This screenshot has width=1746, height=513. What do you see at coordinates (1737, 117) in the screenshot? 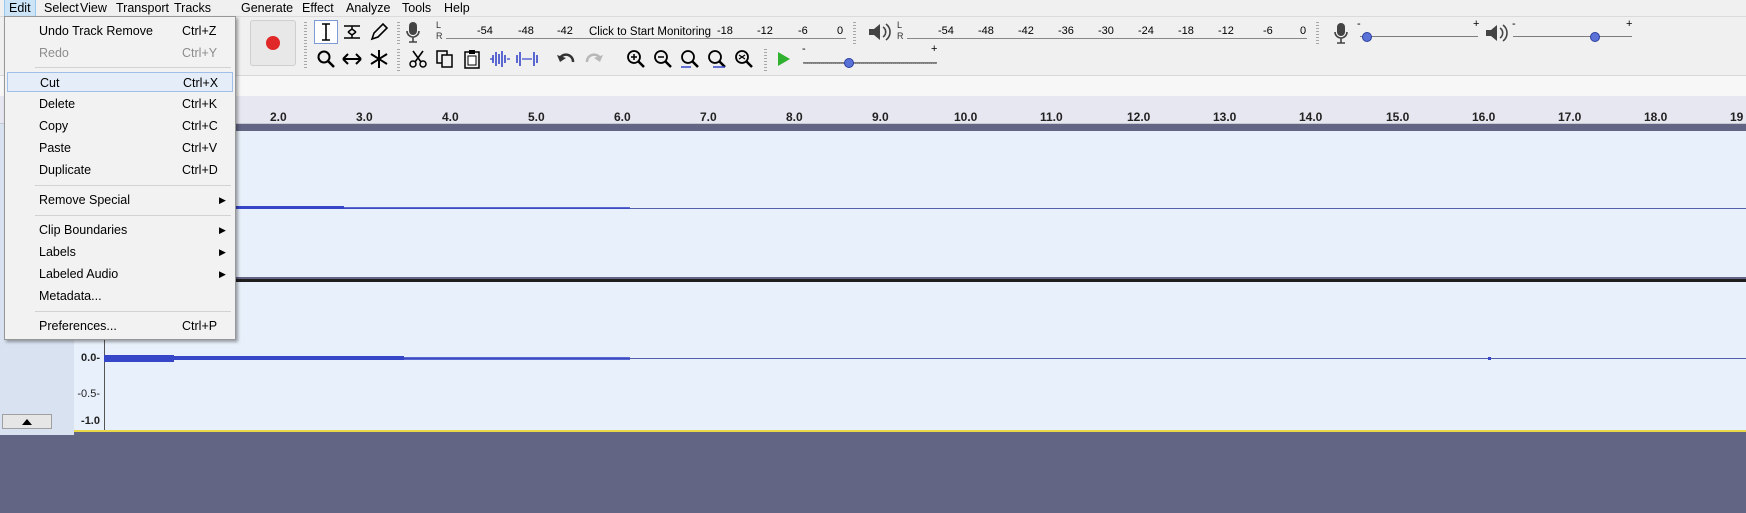
I see `timeline-label: 19` at bounding box center [1737, 117].